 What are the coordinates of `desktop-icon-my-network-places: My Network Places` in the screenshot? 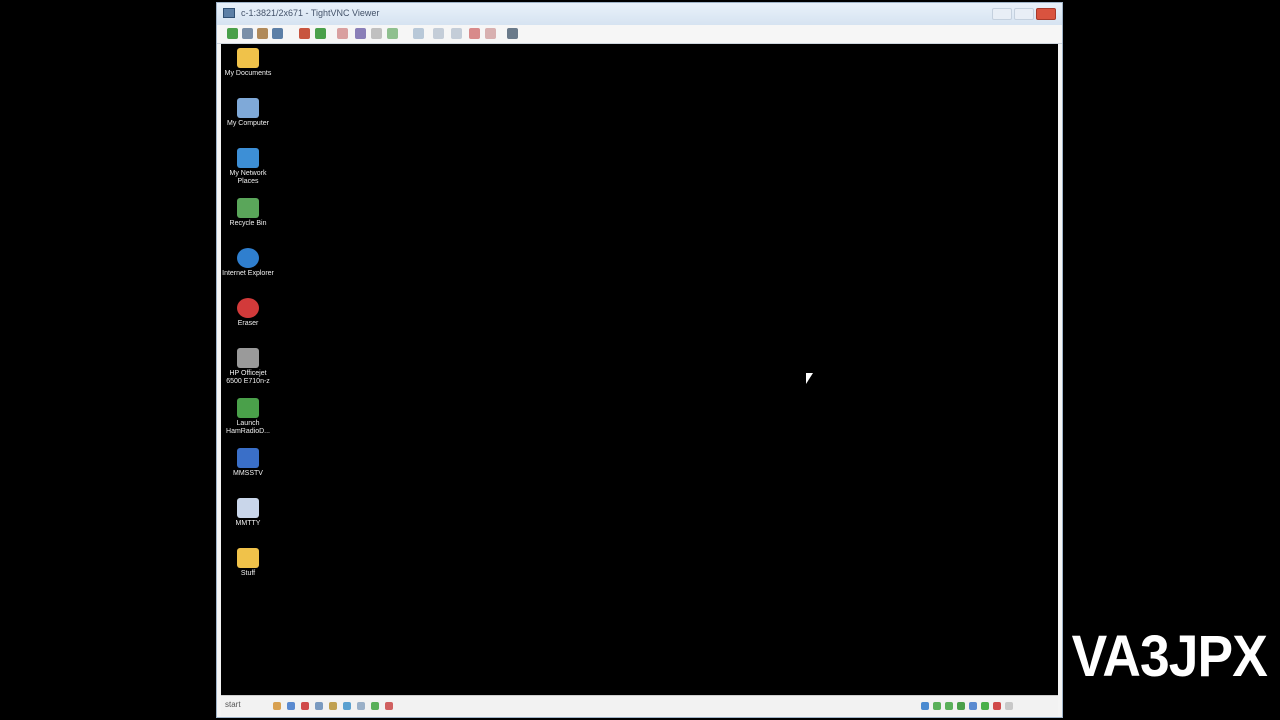 It's located at (248, 167).